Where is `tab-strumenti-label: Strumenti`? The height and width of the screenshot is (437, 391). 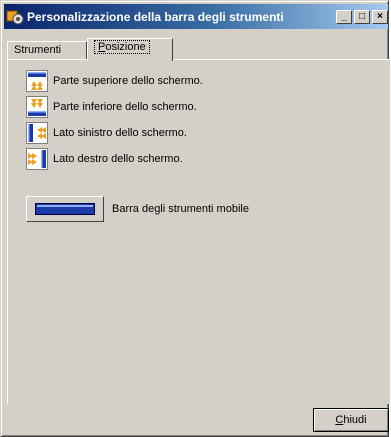 tab-strumenti-label: Strumenti is located at coordinates (38, 50).